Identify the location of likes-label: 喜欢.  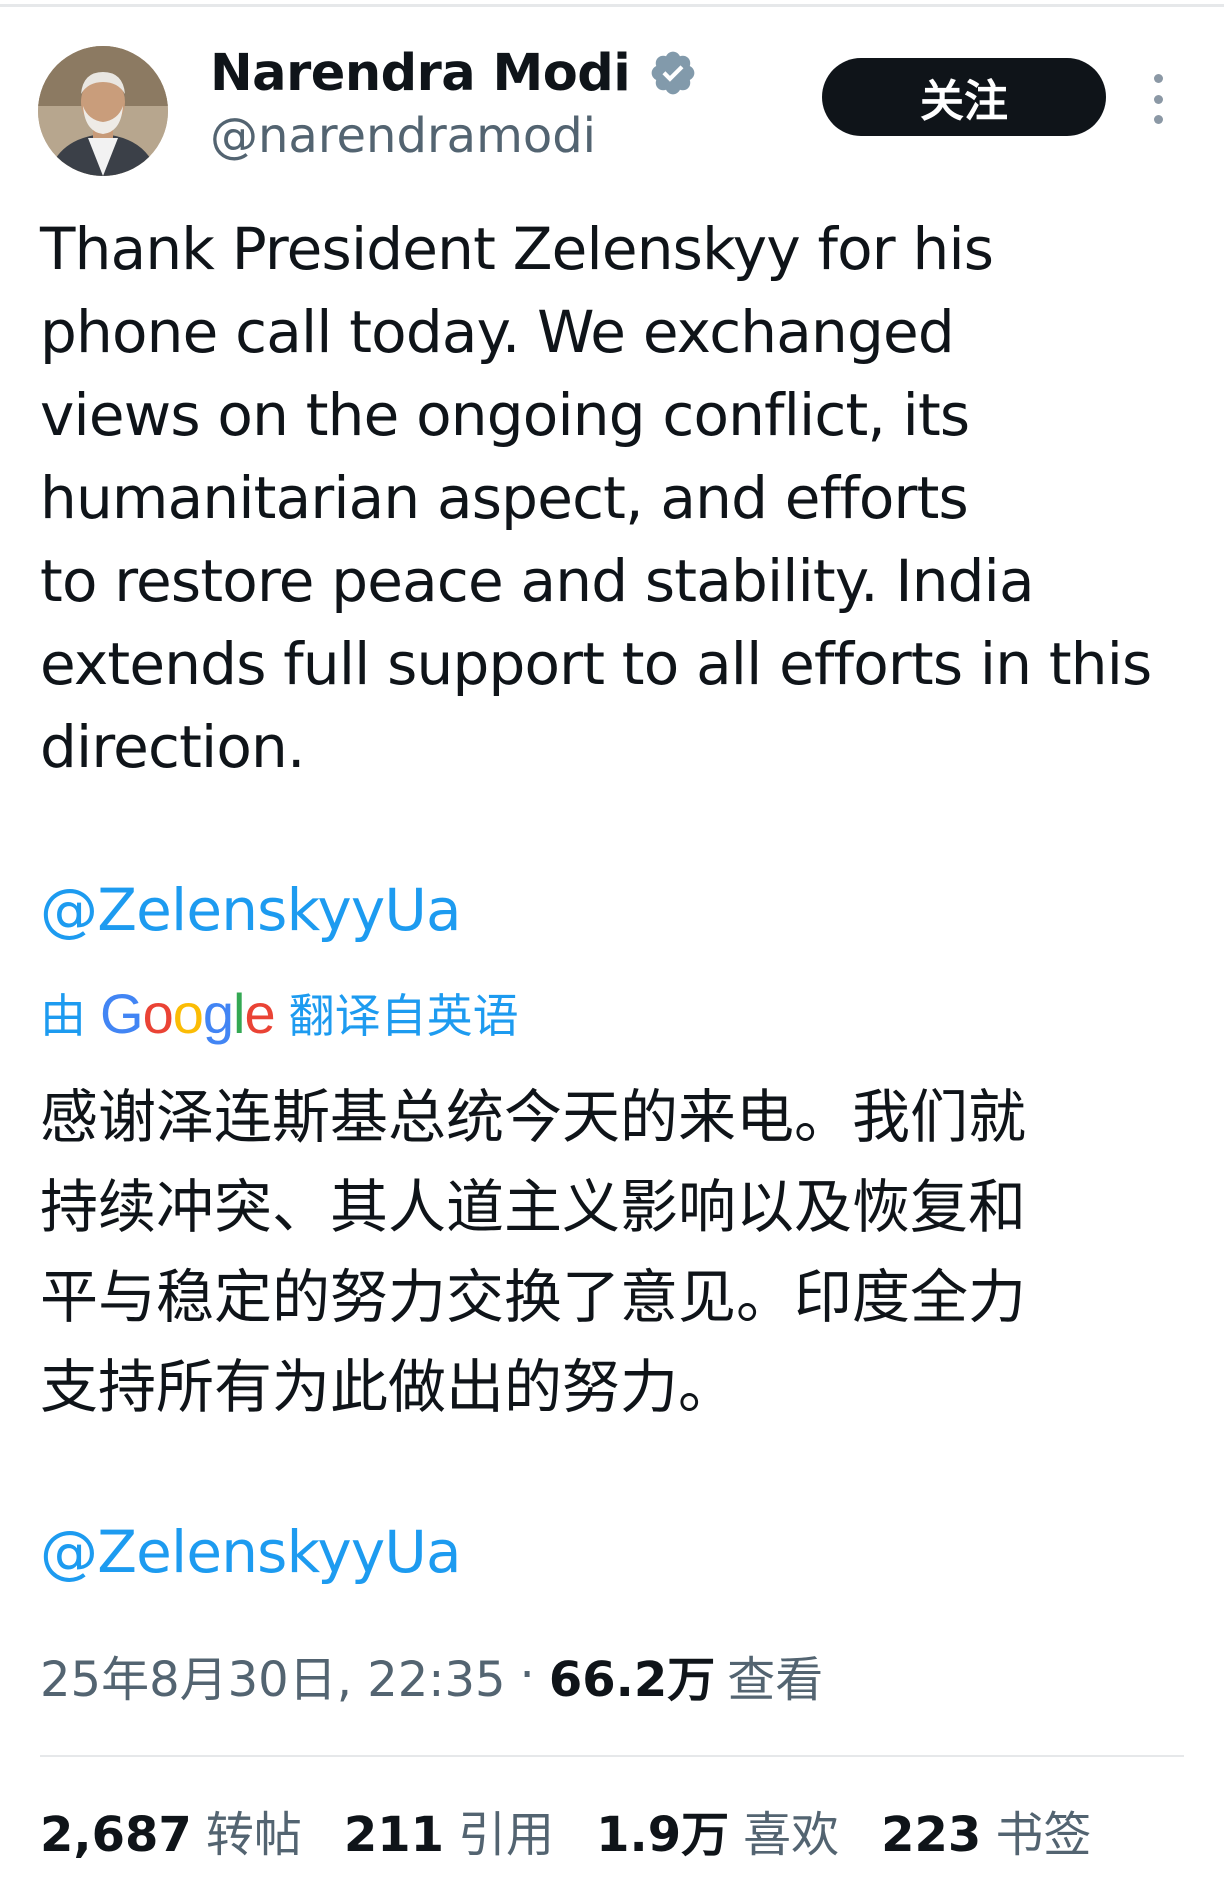
(791, 1835).